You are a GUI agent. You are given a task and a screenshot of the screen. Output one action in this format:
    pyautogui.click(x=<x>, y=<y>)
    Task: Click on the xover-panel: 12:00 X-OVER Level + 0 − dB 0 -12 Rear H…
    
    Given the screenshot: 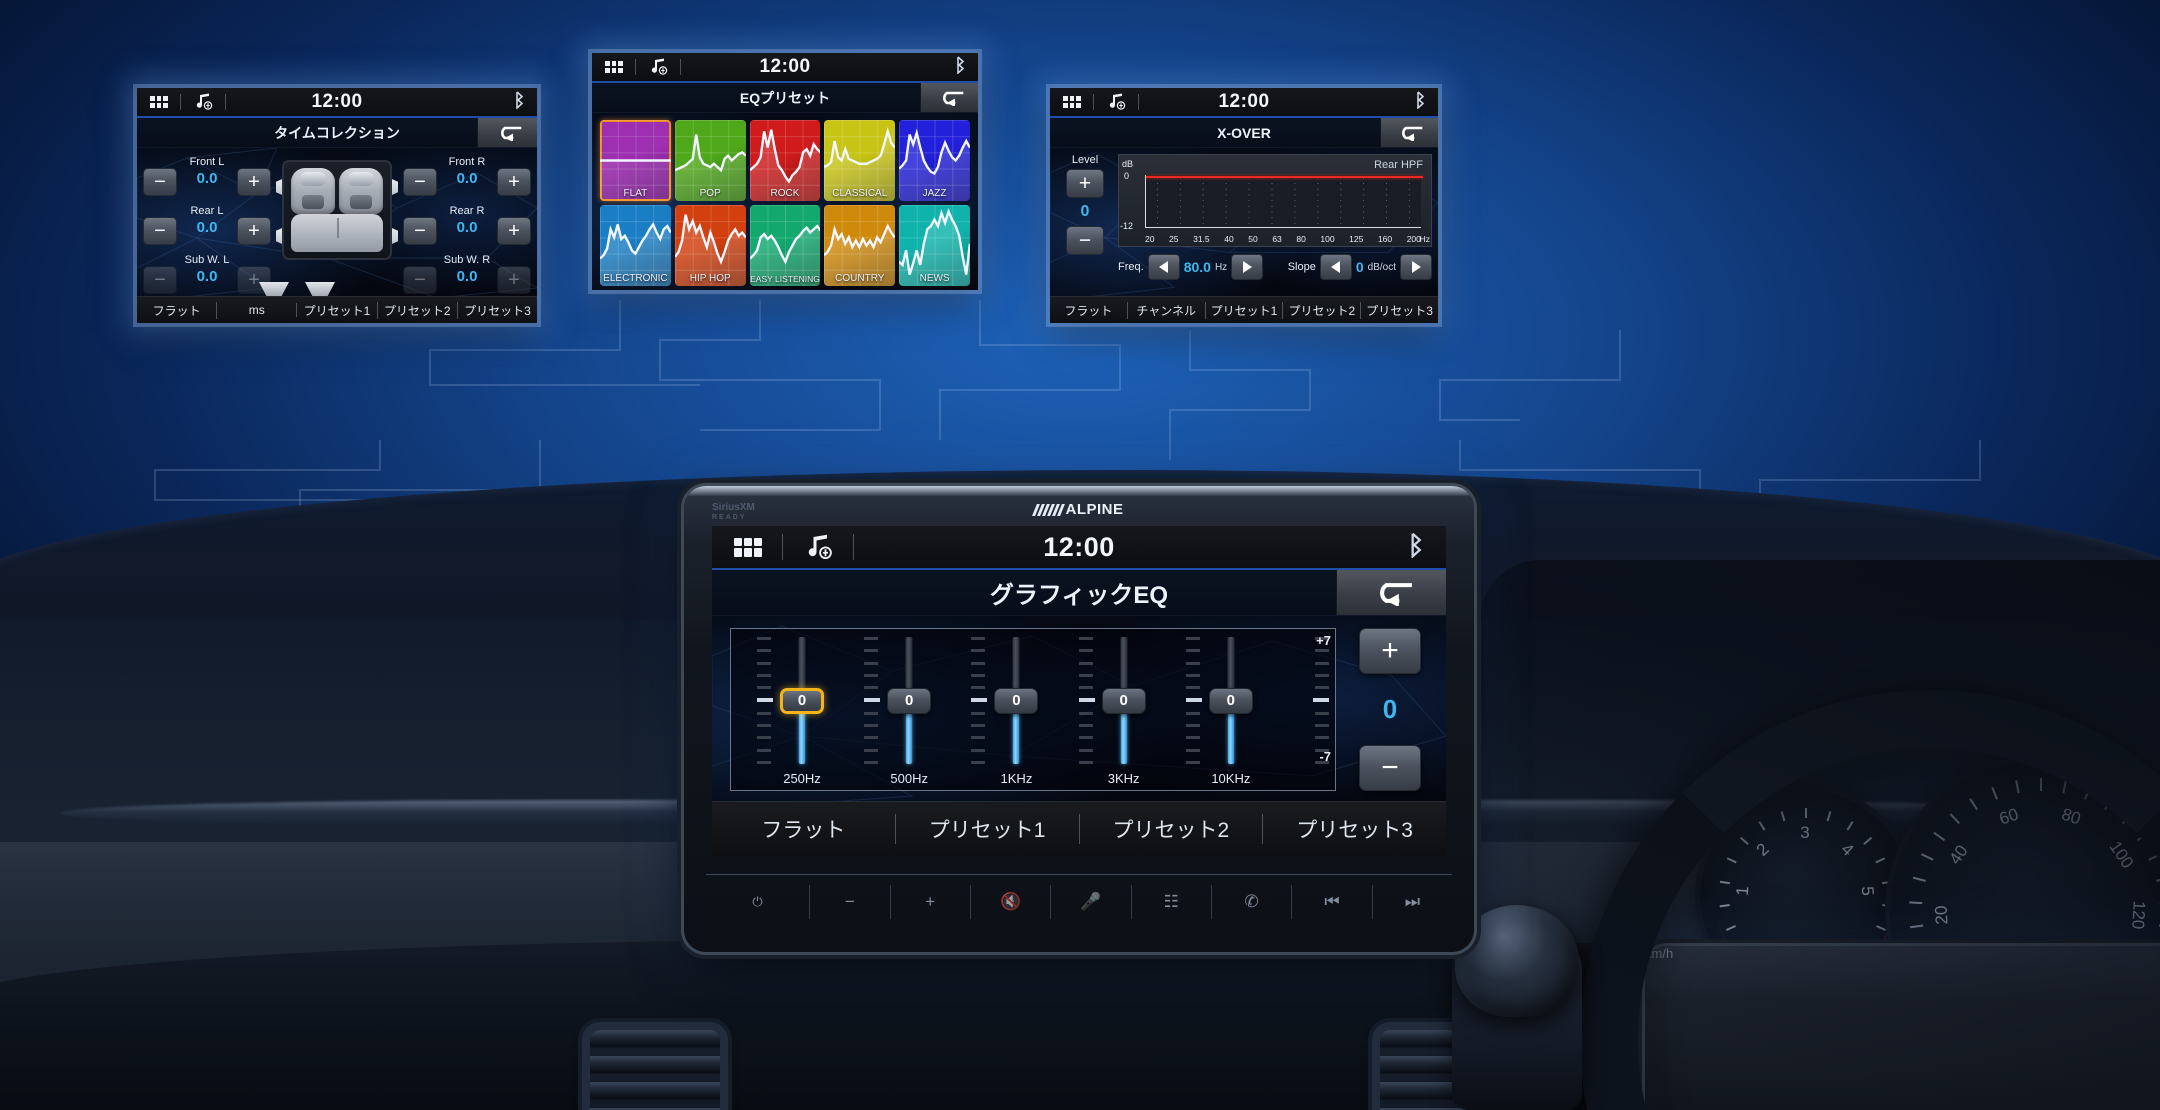 What is the action you would take?
    pyautogui.click(x=1244, y=205)
    